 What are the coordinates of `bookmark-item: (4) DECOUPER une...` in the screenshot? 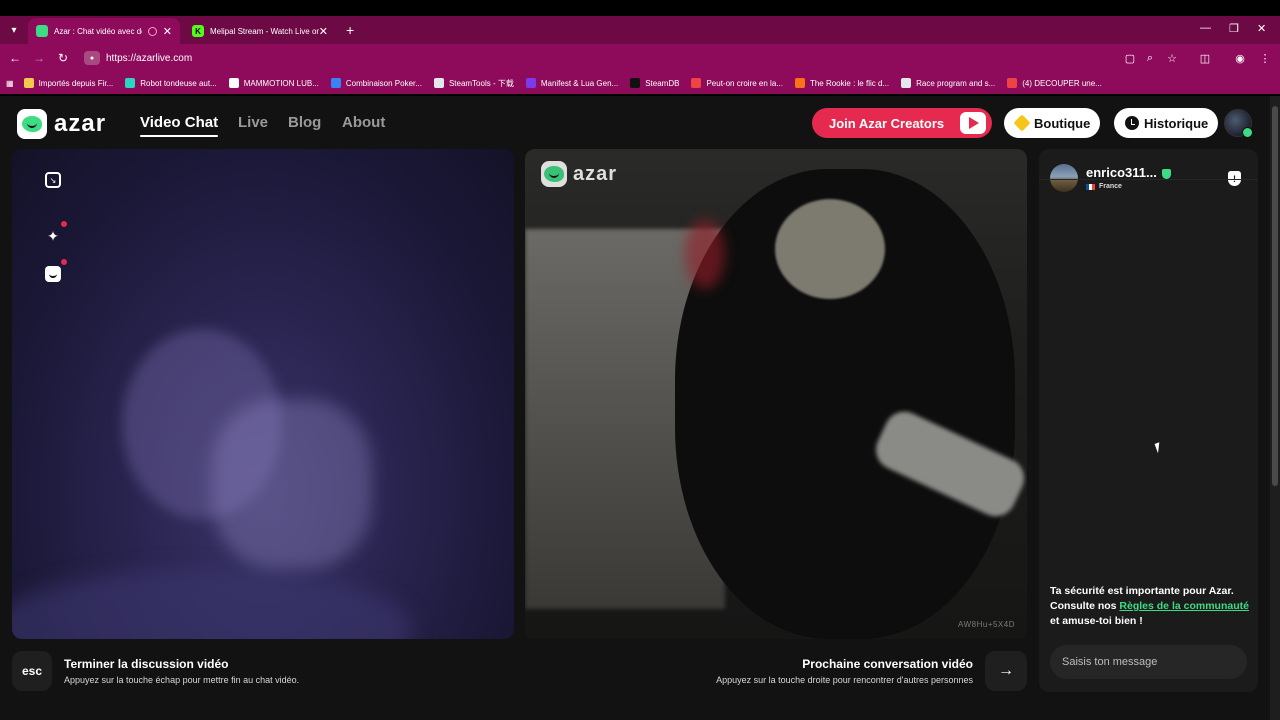 It's located at (1054, 83).